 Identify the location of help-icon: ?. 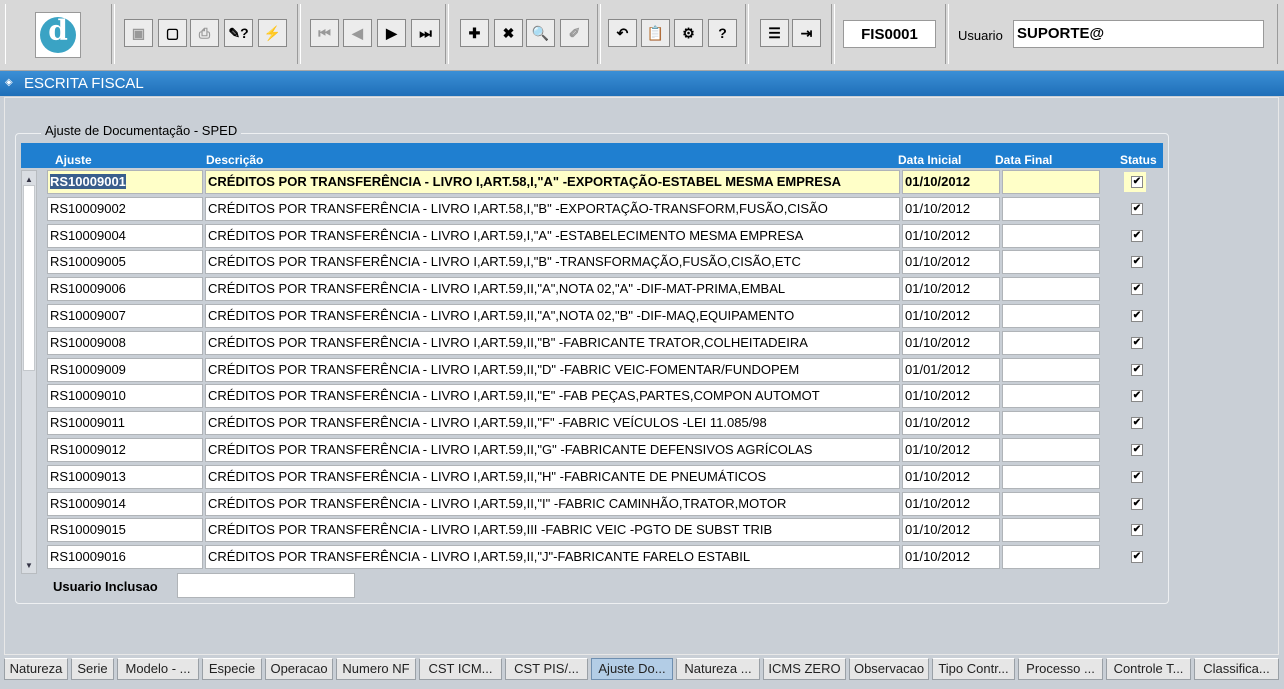
(722, 33).